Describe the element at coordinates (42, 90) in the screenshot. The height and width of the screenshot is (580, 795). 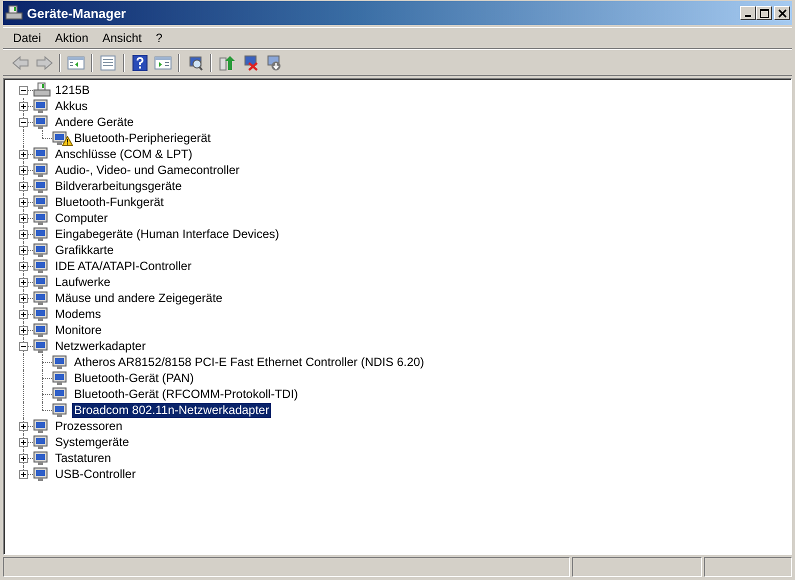
I see `computer-icon` at that location.